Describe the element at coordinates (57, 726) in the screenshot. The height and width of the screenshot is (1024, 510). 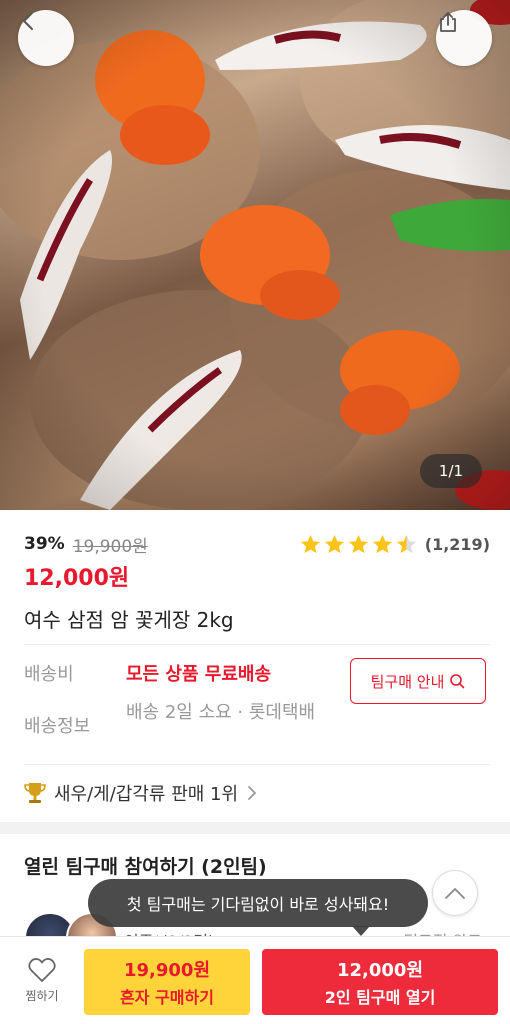
I see `shipping-info-label: 배송정보` at that location.